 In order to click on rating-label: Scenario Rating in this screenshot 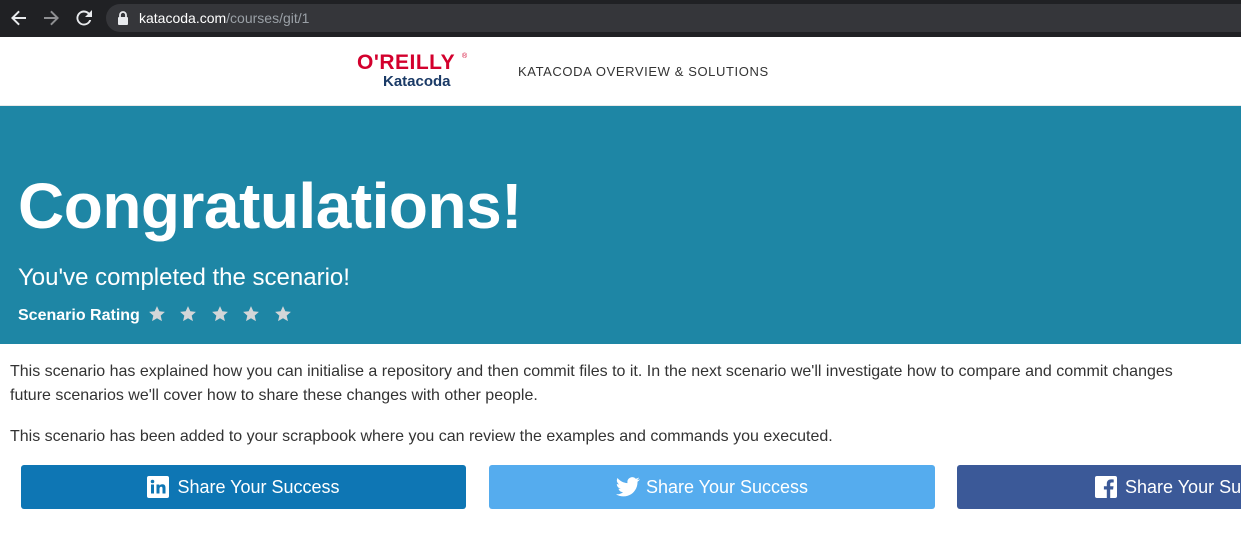, I will do `click(79, 315)`.